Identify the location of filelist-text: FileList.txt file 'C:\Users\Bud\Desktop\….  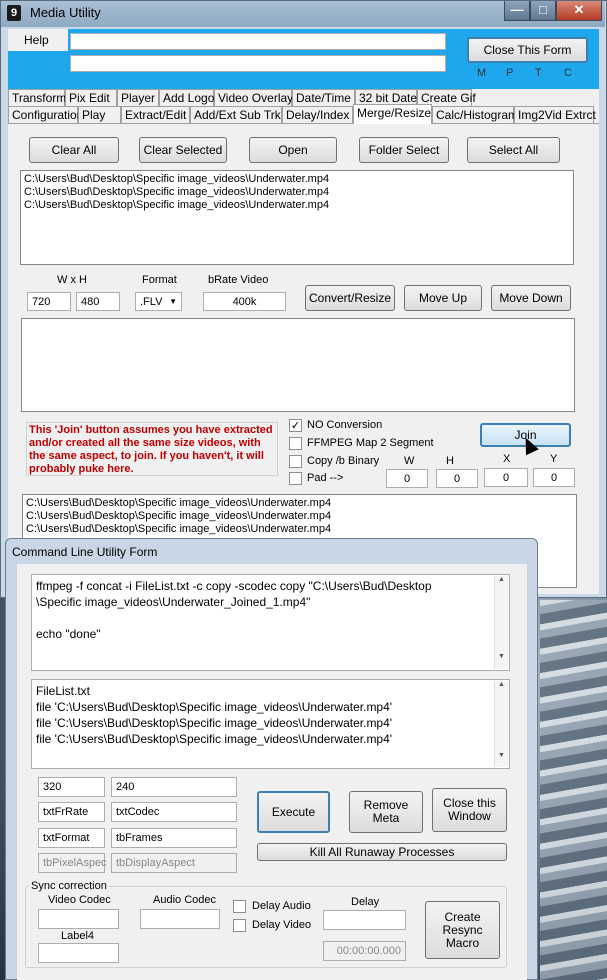
(270, 724).